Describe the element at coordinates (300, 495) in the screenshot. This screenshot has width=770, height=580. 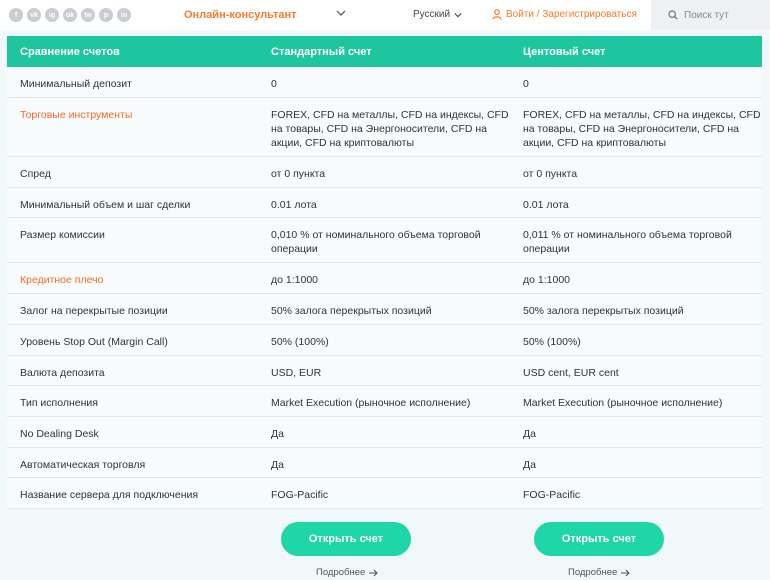
I see `standard-value: FOG-Pacific` at that location.